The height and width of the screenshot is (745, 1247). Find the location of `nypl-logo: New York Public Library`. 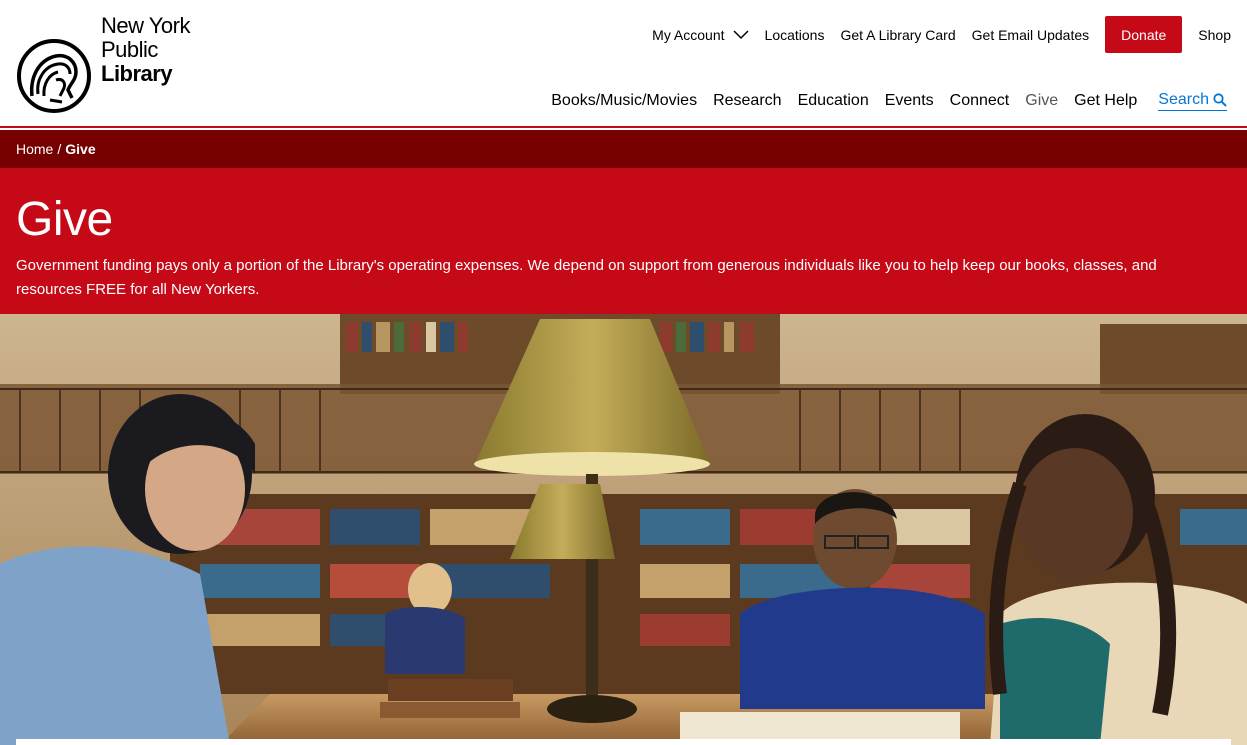

nypl-logo: New York Public Library is located at coordinates (111, 64).